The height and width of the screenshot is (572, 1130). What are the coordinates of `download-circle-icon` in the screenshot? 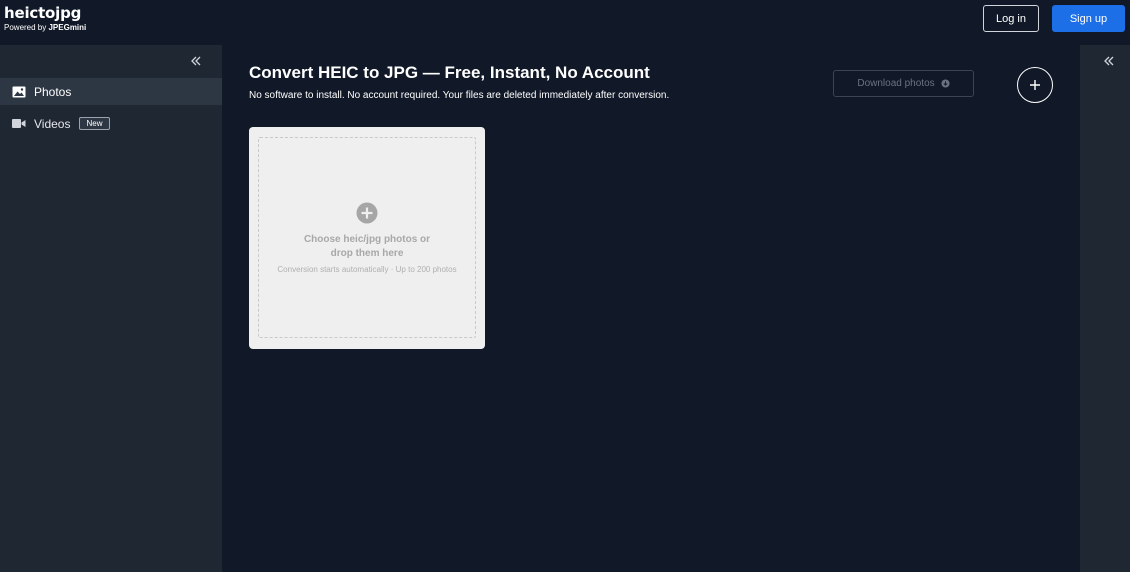 It's located at (945, 83).